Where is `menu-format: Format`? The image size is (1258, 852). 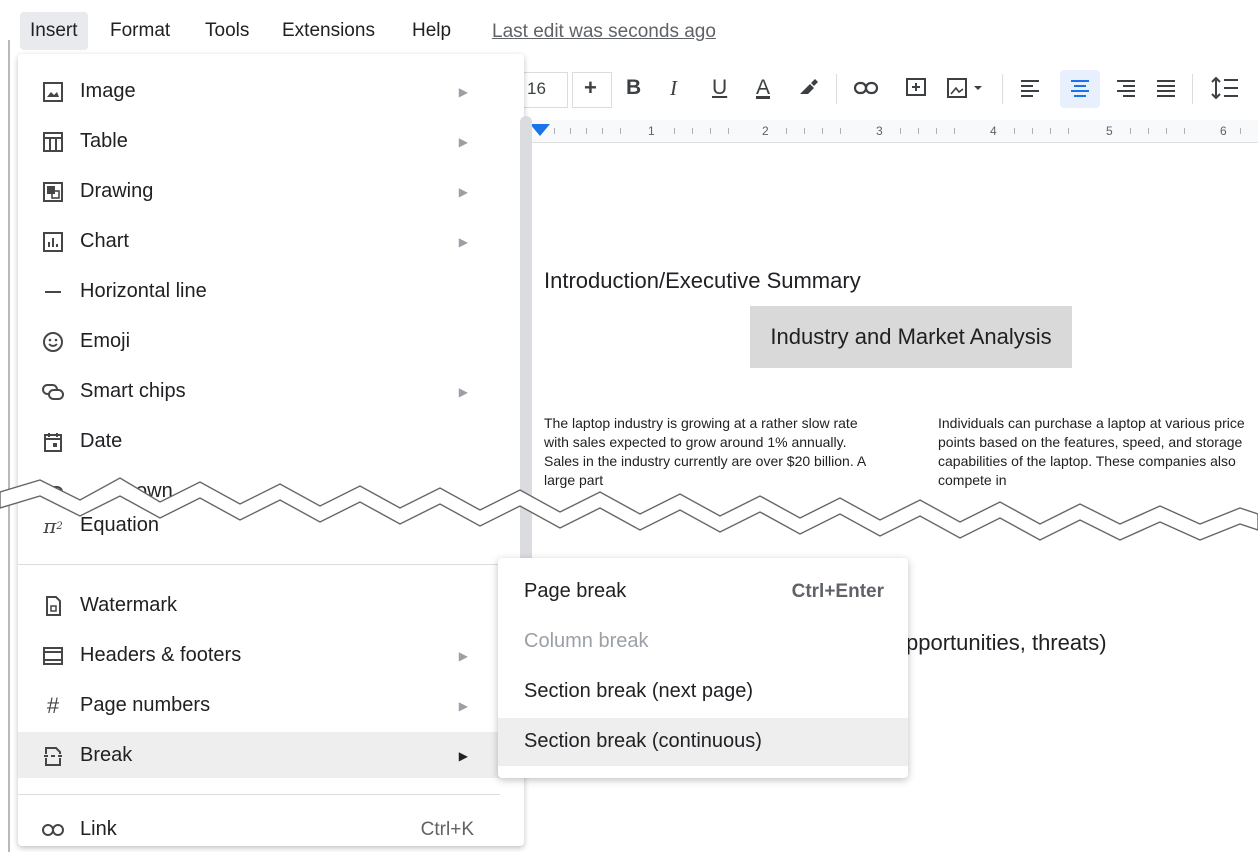 menu-format: Format is located at coordinates (140, 31).